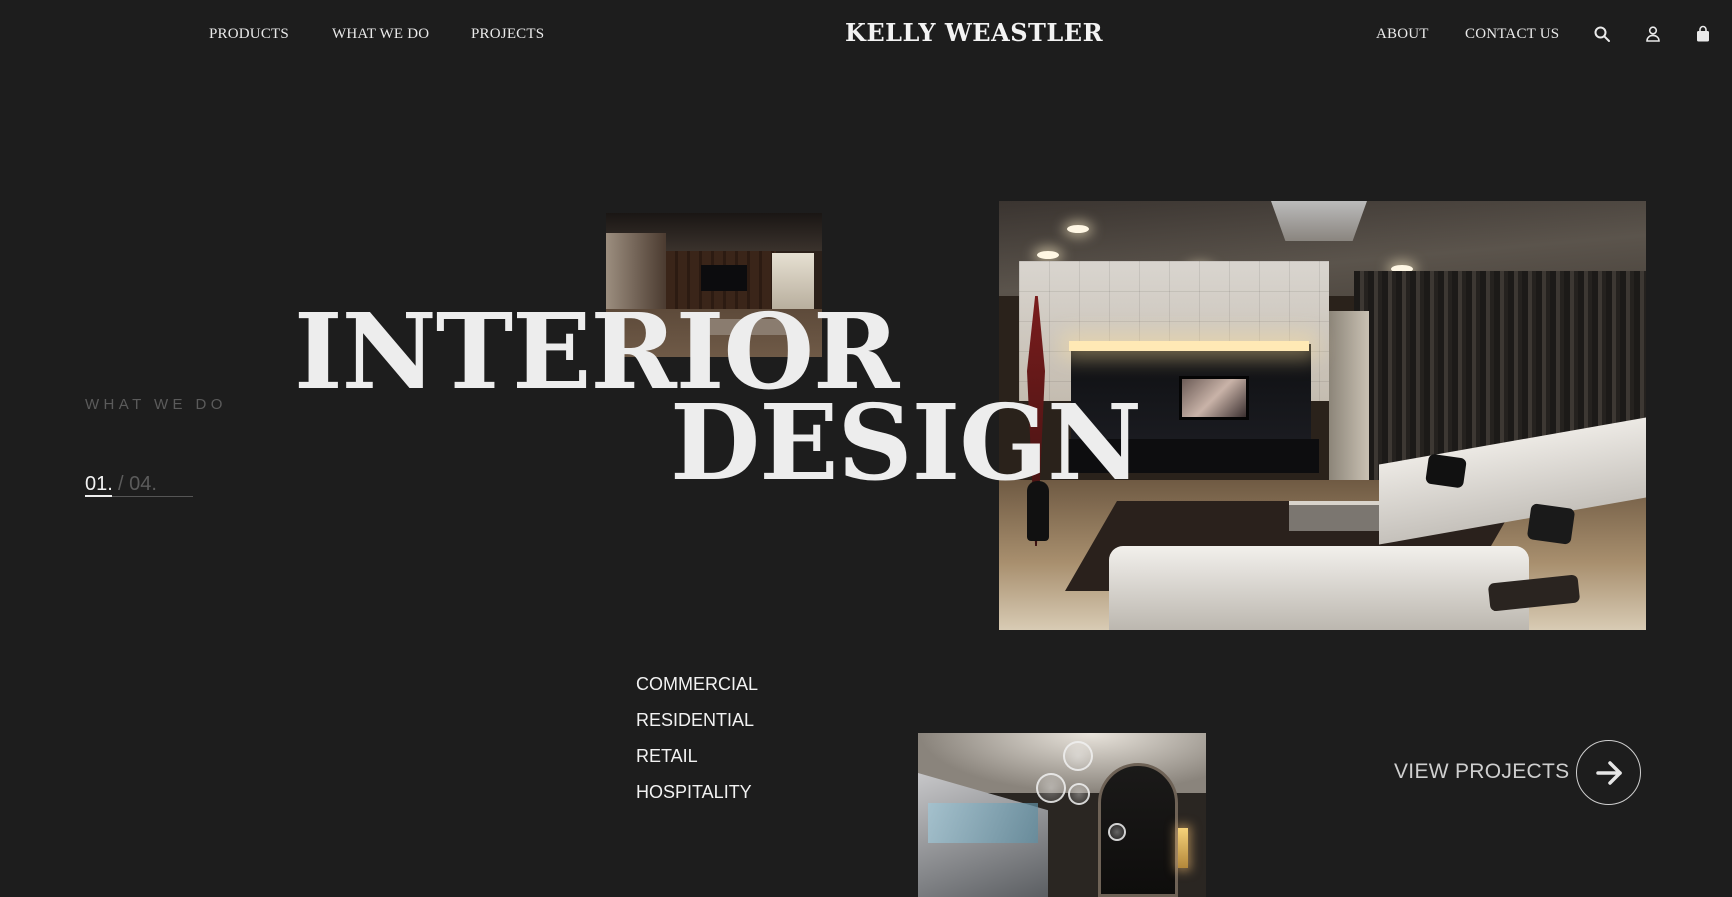 This screenshot has width=1732, height=897. I want to click on nav-about: ABOUT, so click(1402, 34).